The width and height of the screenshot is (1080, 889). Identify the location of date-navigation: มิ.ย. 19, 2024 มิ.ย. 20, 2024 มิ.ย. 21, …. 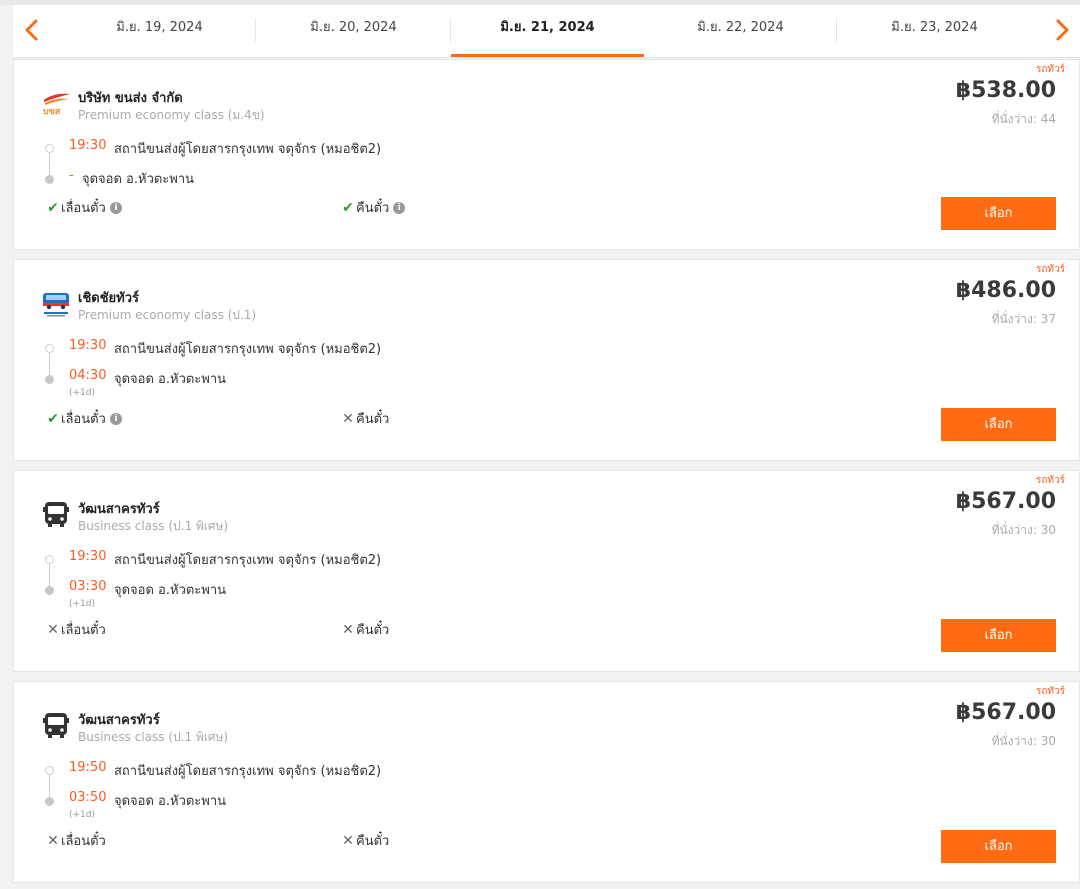
(546, 31).